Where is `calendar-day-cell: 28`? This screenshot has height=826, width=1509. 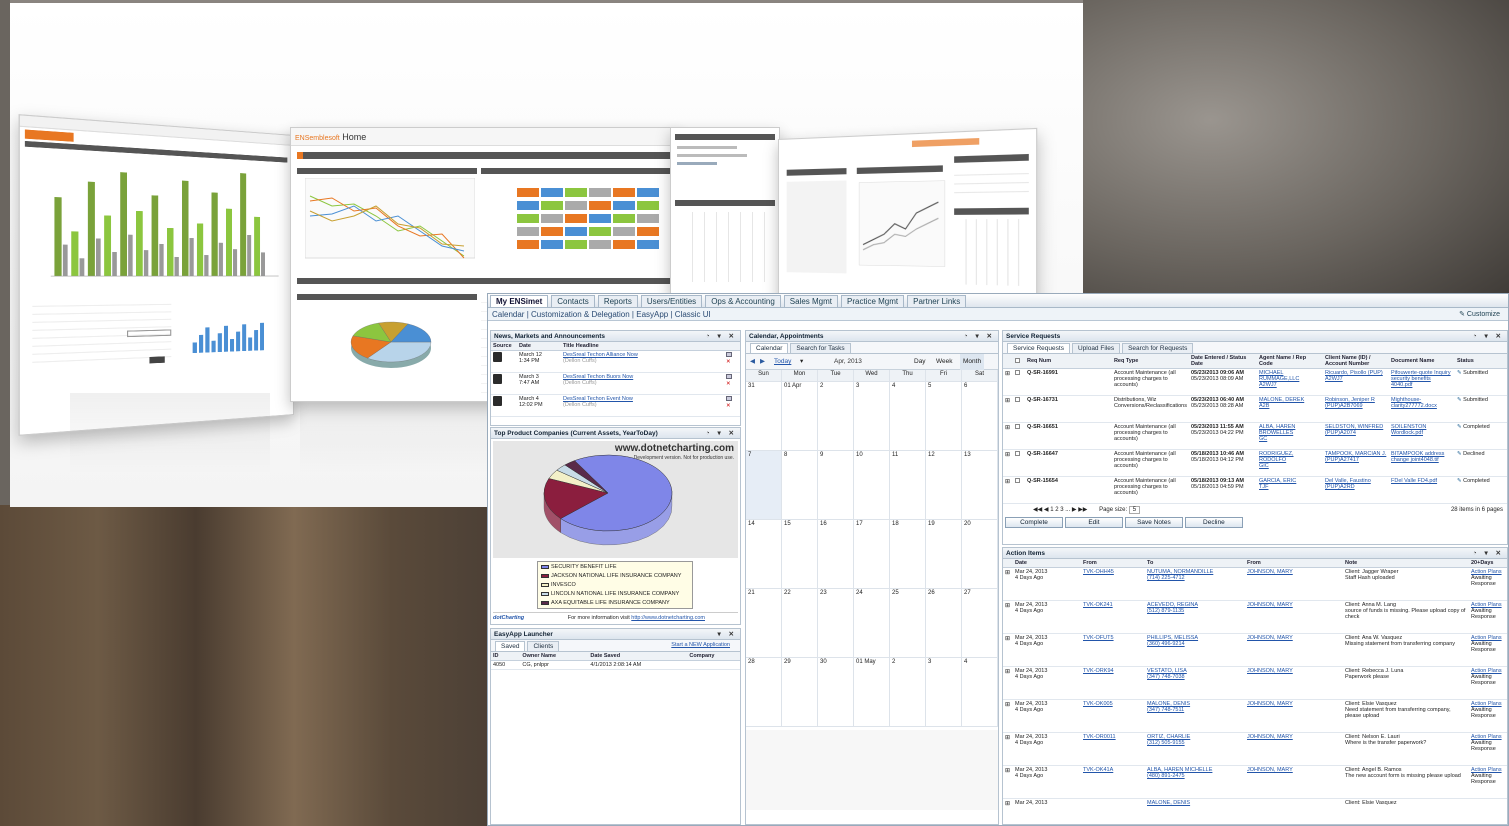 calendar-day-cell: 28 is located at coordinates (764, 692).